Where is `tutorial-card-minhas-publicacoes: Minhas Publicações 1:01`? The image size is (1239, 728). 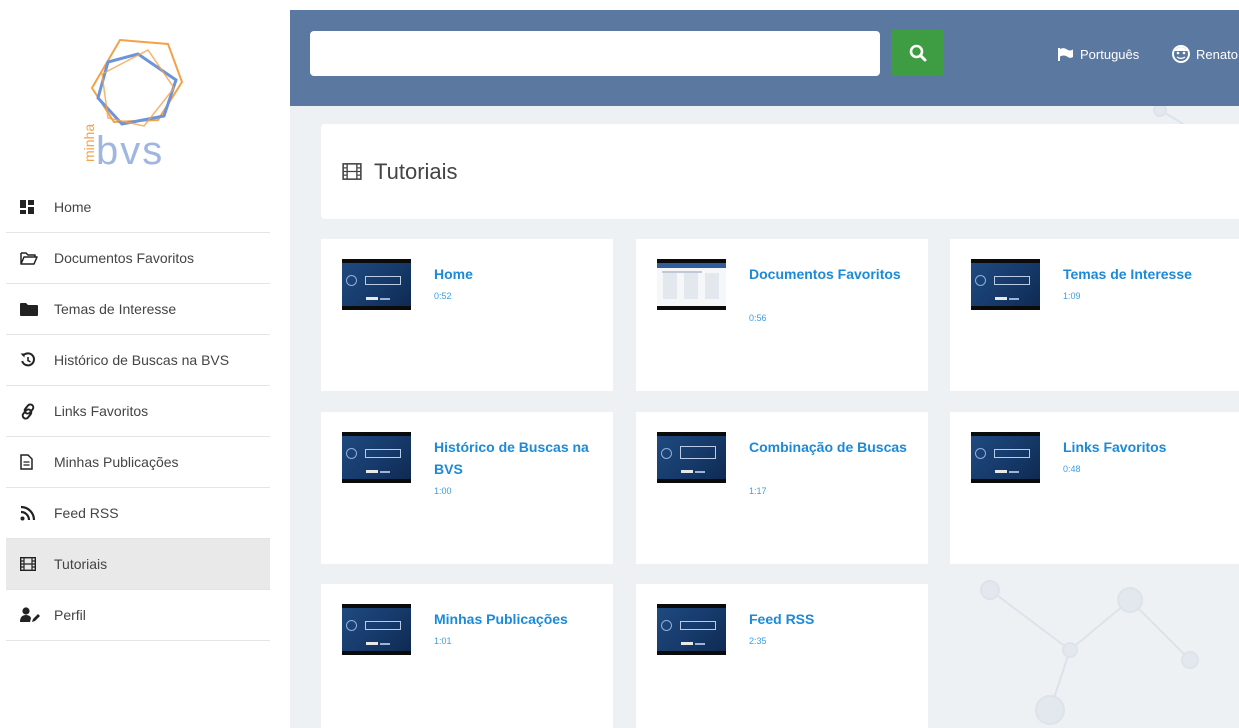
tutorial-card-minhas-publicacoes: Minhas Publicações 1:01 is located at coordinates (467, 656).